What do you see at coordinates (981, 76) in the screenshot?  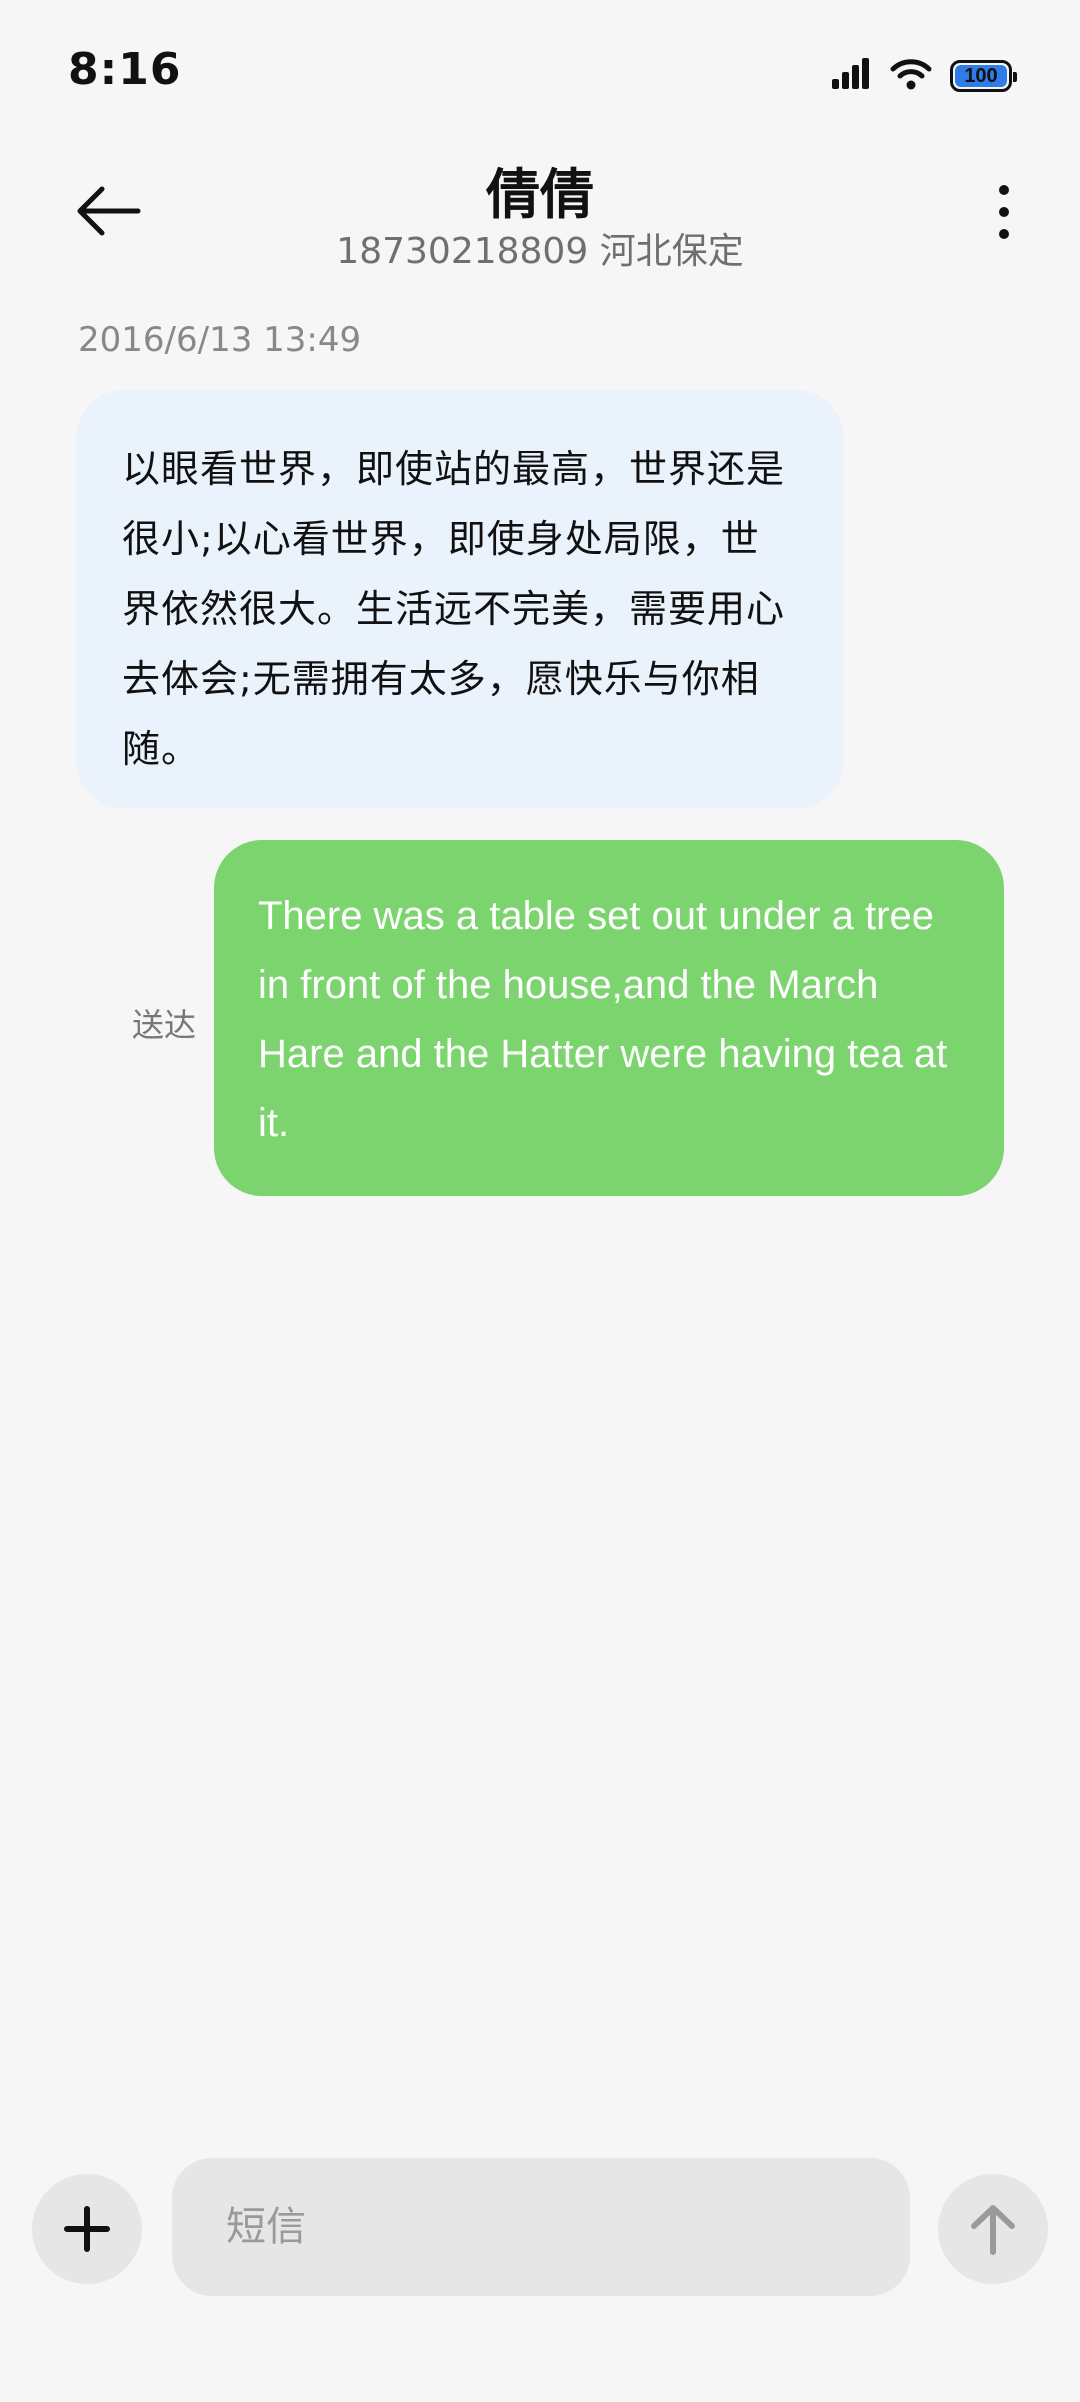 I see `battery-level: 100` at bounding box center [981, 76].